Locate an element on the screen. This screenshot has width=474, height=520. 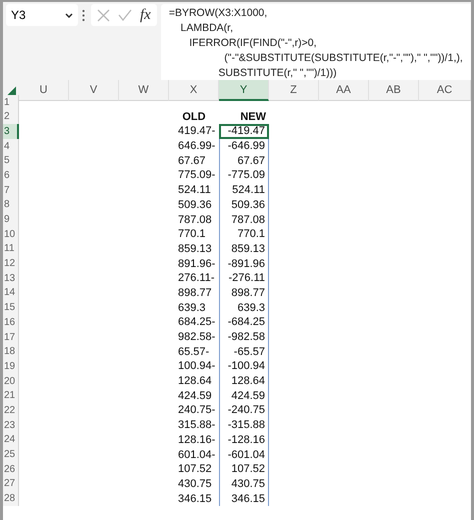
table-cell-text: 859.13 is located at coordinates (195, 249).